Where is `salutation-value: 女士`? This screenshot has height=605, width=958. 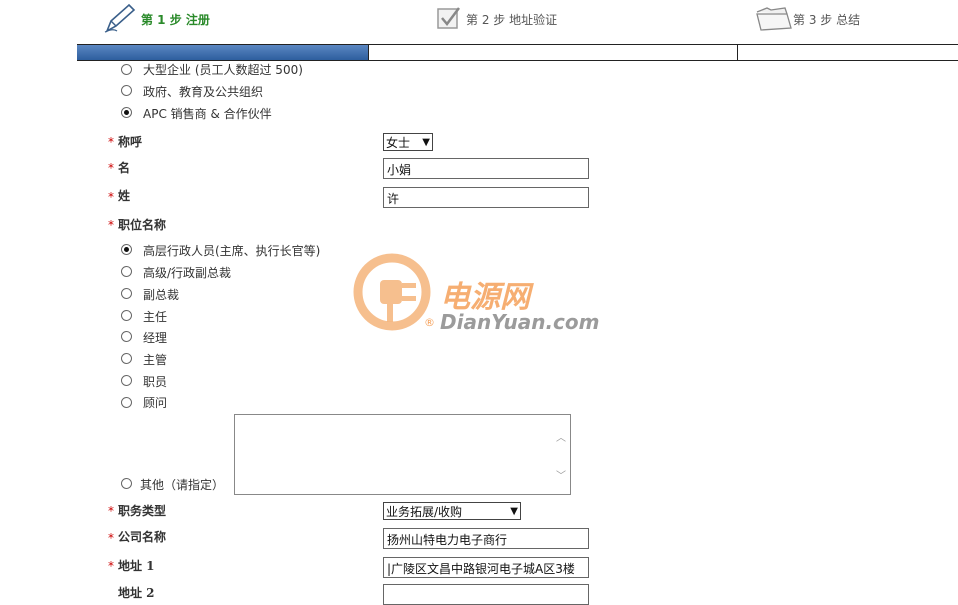 salutation-value: 女士 is located at coordinates (398, 142).